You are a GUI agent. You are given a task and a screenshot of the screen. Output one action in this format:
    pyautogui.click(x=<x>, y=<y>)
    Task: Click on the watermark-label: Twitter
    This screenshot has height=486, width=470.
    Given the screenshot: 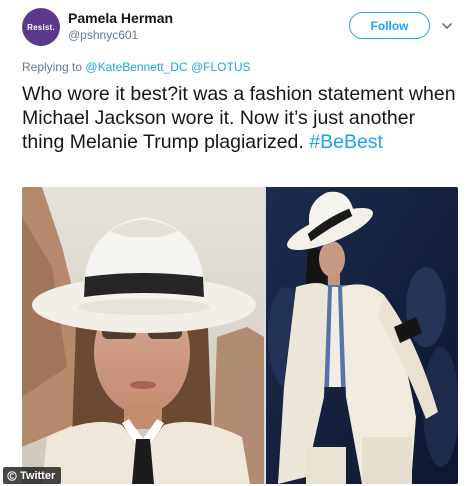 What is the action you would take?
    pyautogui.click(x=38, y=475)
    